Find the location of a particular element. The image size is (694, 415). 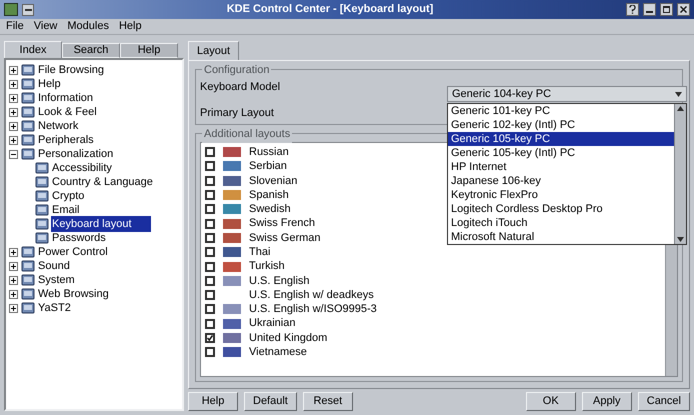

layout-name: Thai is located at coordinates (259, 252).